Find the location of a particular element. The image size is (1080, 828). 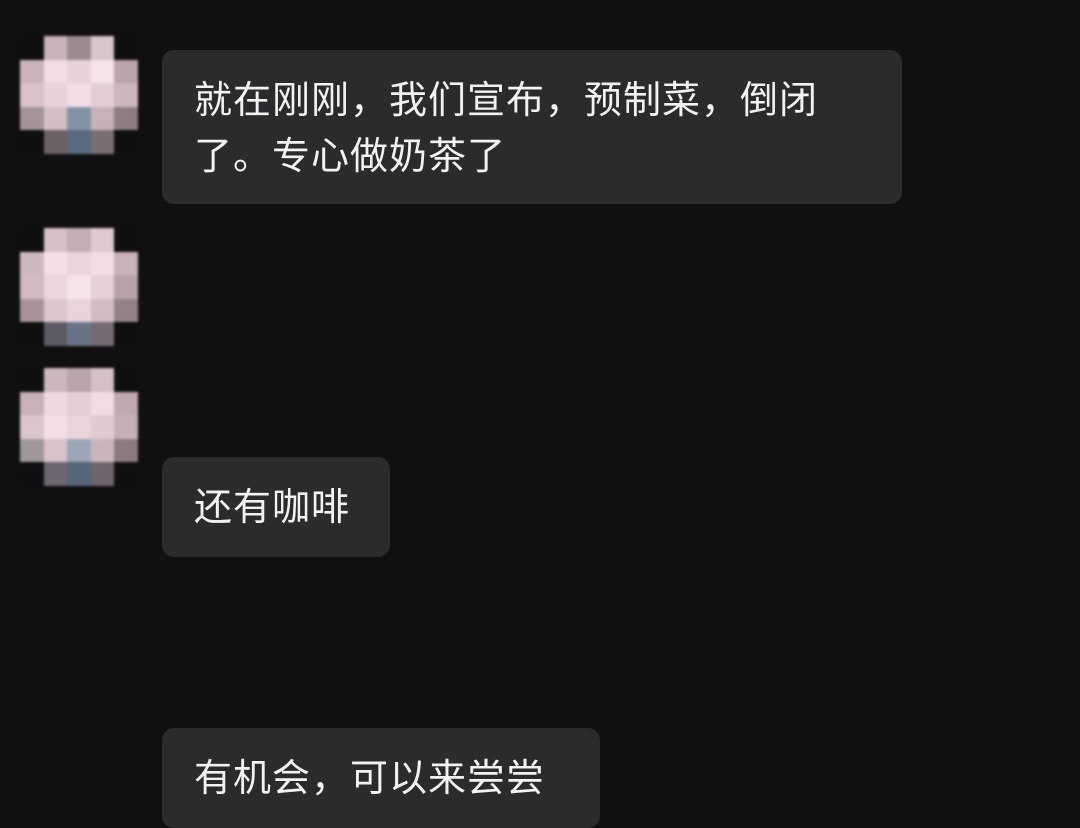

message-bubble: 有机会，可以来尝尝 is located at coordinates (381, 778).